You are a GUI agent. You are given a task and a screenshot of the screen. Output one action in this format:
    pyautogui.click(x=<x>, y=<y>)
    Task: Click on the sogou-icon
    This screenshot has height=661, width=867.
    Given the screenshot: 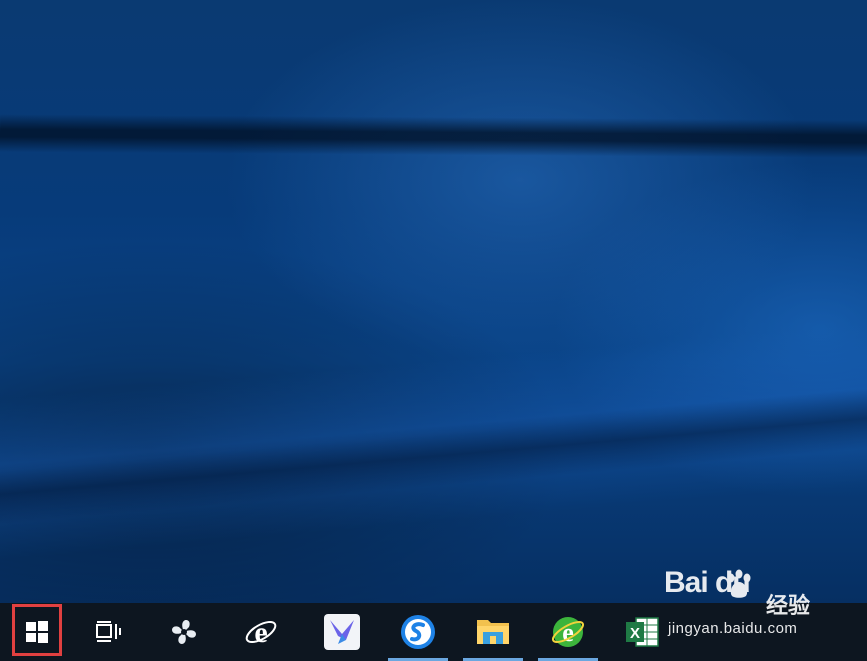 What is the action you would take?
    pyautogui.click(x=418, y=632)
    